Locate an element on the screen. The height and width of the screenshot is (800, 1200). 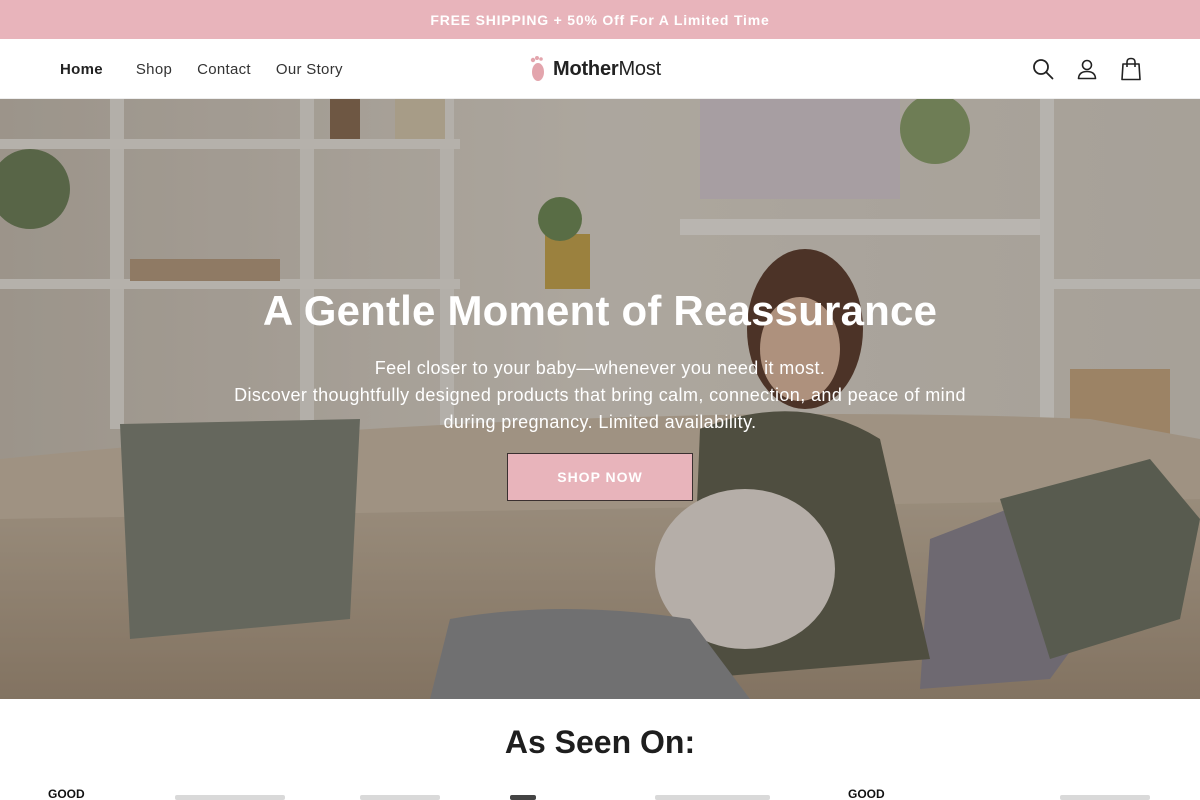
logo-wordmark: MotherMost is located at coordinates (607, 69).